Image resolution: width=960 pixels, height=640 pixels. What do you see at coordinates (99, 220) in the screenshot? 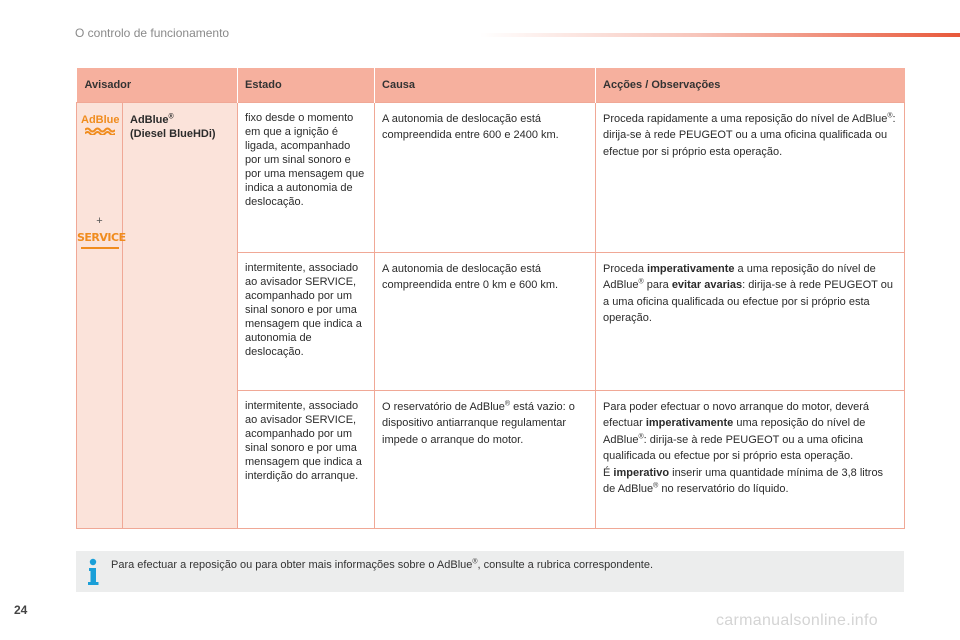
I see `plus-sign: +` at bounding box center [99, 220].